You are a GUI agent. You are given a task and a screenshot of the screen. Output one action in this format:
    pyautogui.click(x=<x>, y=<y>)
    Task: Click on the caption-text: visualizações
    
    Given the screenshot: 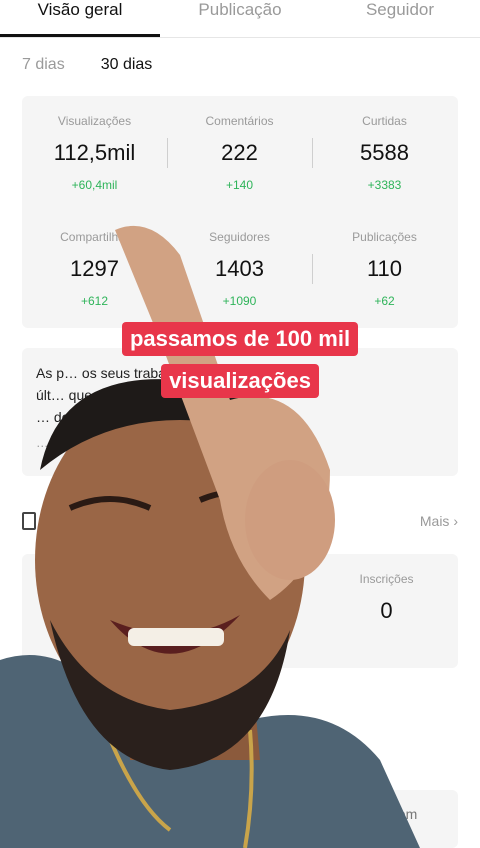 What is the action you would take?
    pyautogui.click(x=240, y=381)
    